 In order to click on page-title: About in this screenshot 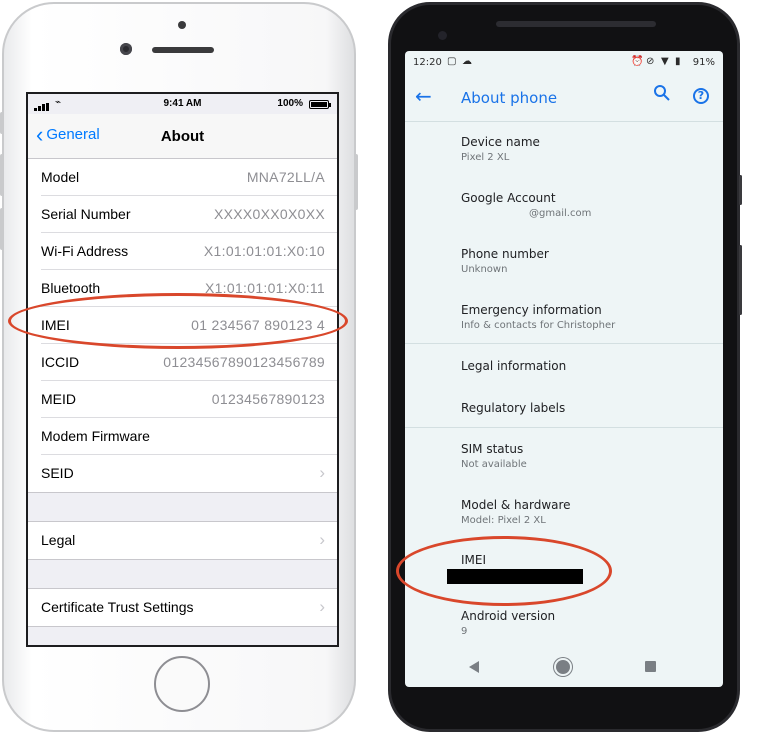, I will do `click(182, 136)`.